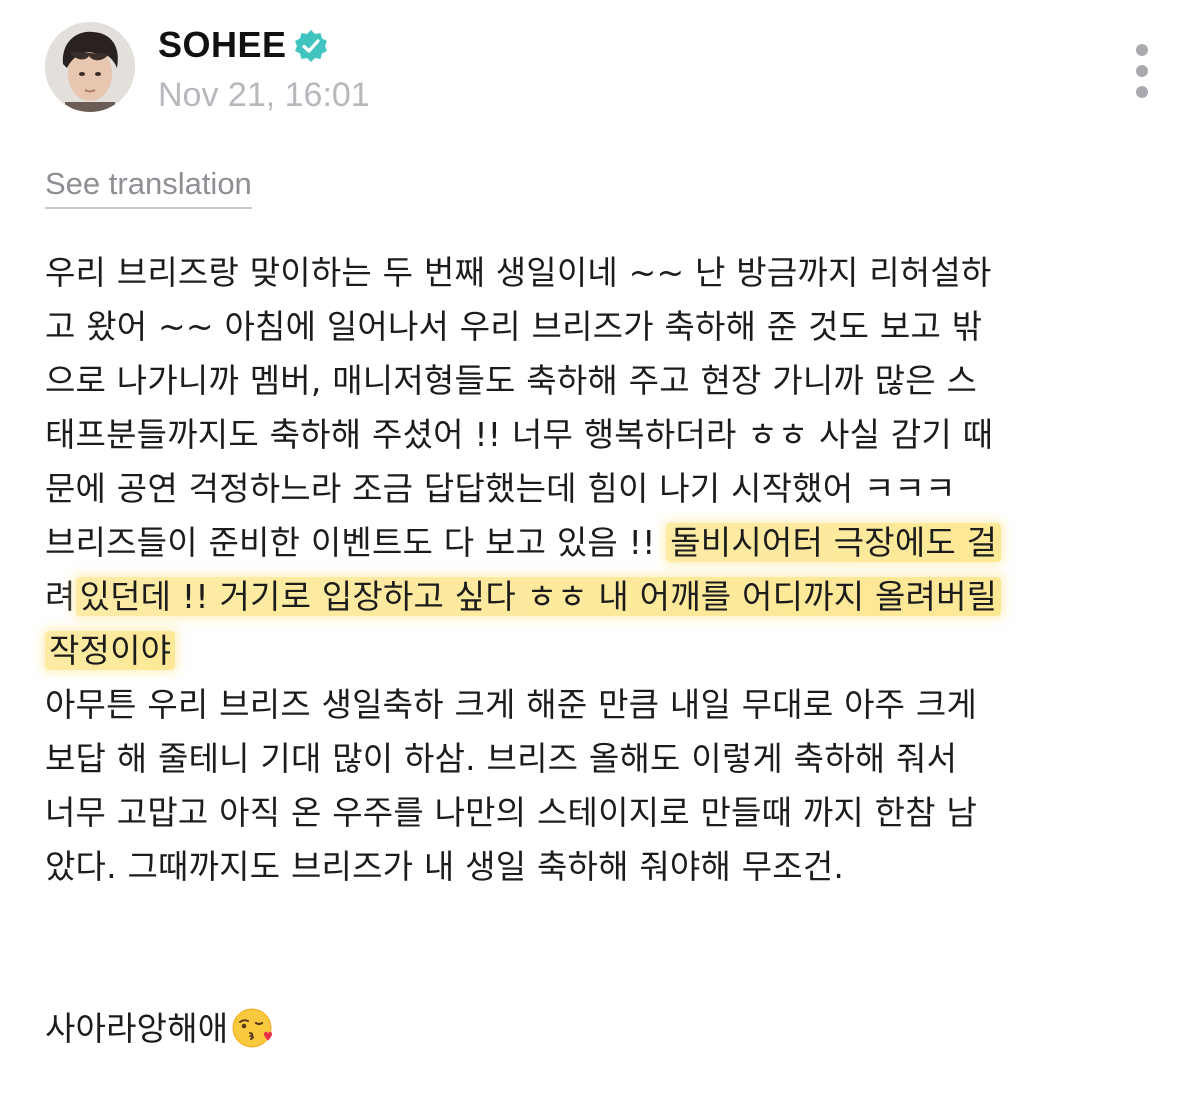 The image size is (1200, 1099). I want to click on post-line: 보답 해 줄테니 기대 많이 하삼. 브리즈 올해도 이렇게 축하해 줘서, so click(501, 758).